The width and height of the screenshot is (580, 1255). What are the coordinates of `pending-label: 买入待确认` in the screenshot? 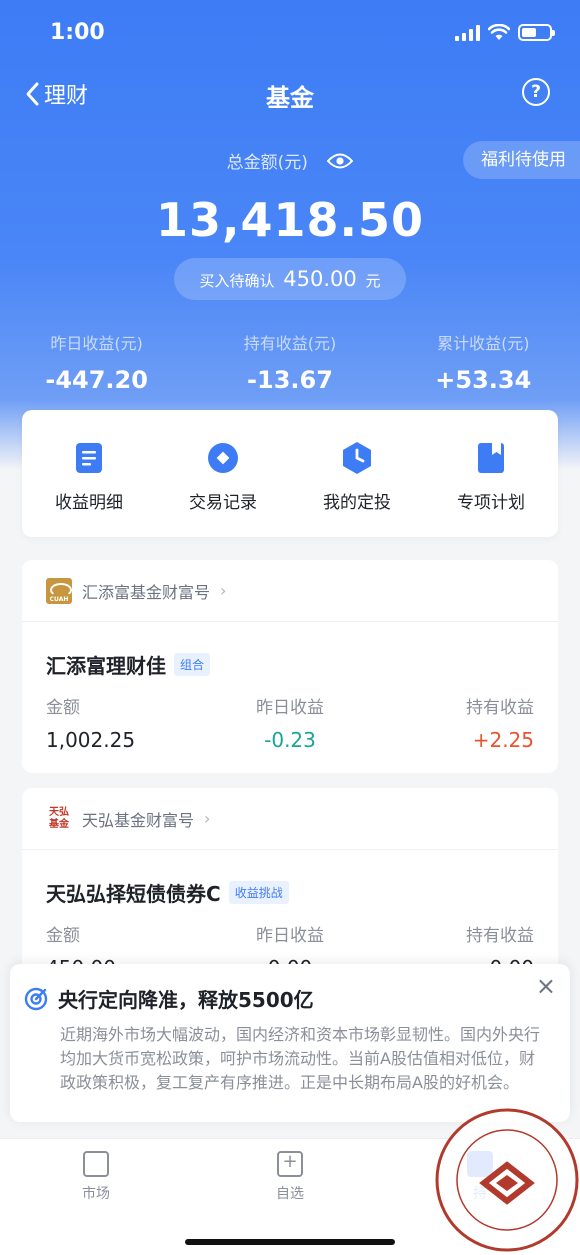 It's located at (237, 281).